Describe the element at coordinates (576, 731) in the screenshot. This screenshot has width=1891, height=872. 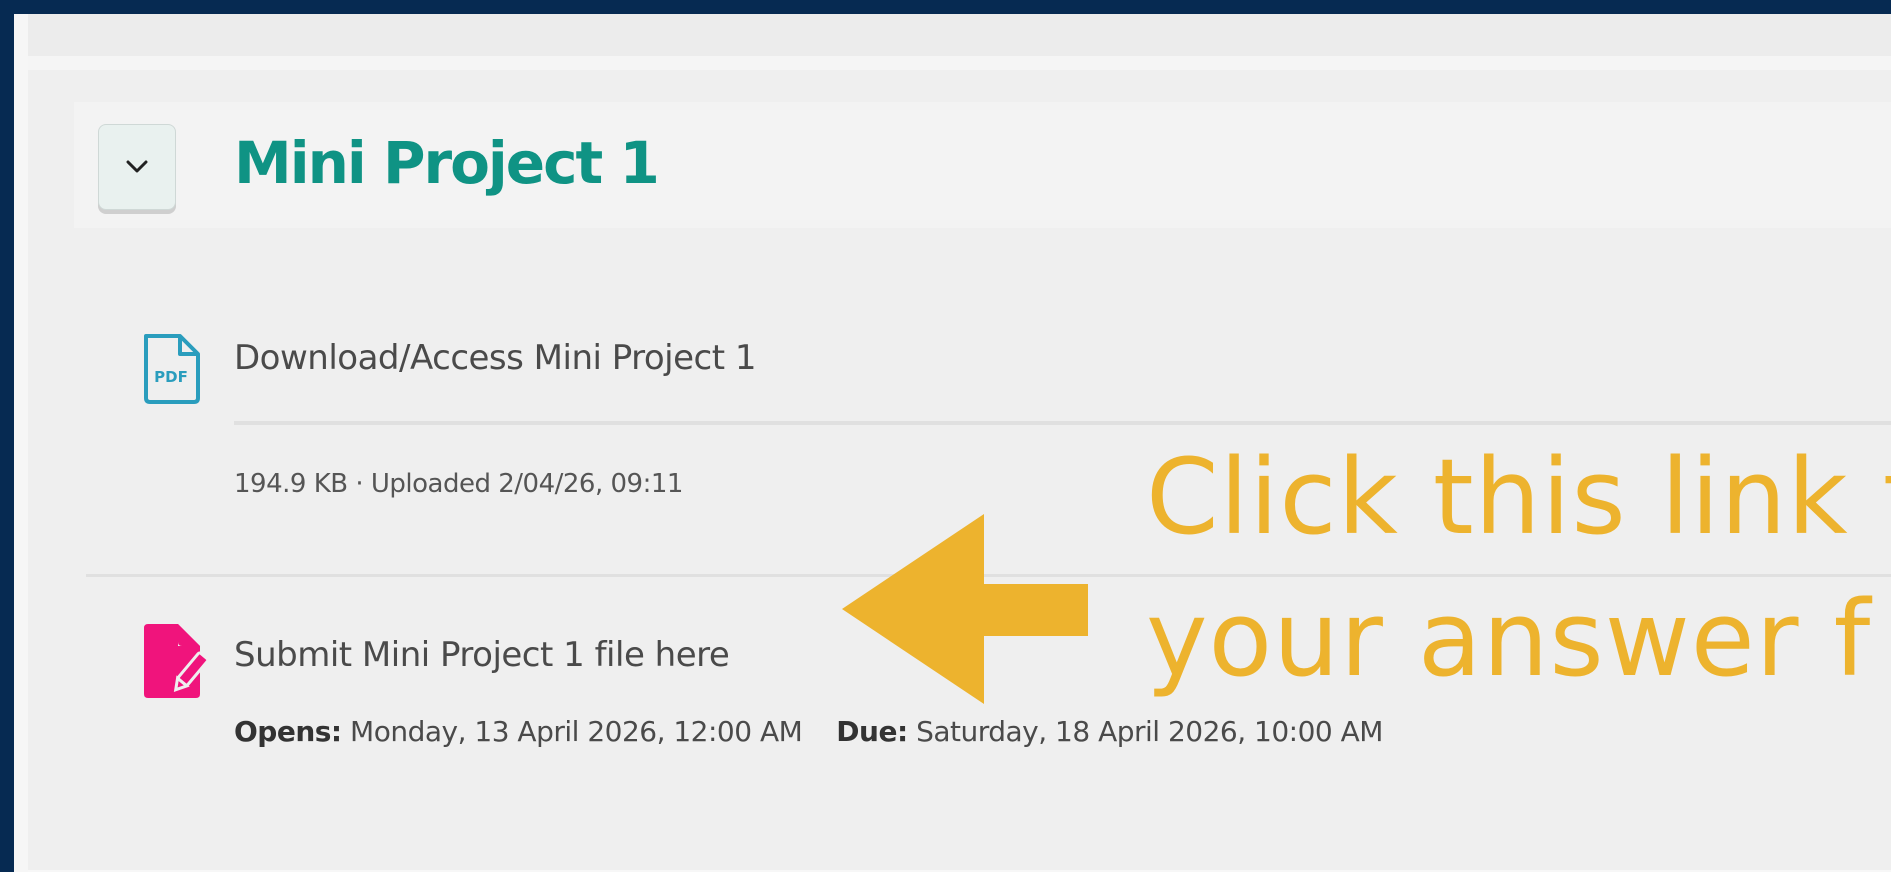
I see `opens-value: Monday, 13 April 2026, 12:00 AM` at that location.